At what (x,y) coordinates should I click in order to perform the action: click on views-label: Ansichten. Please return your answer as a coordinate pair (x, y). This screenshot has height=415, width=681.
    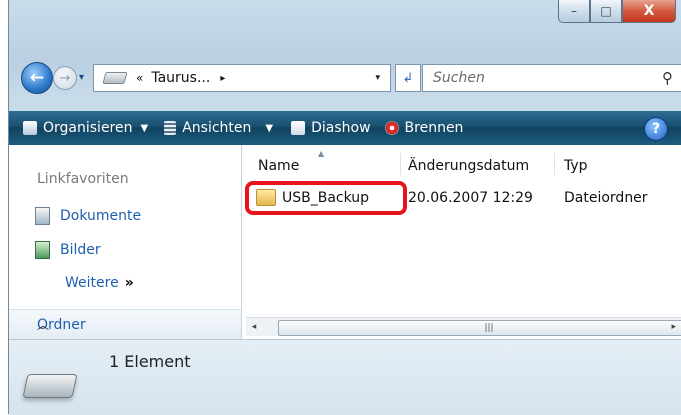
    Looking at the image, I should click on (217, 128).